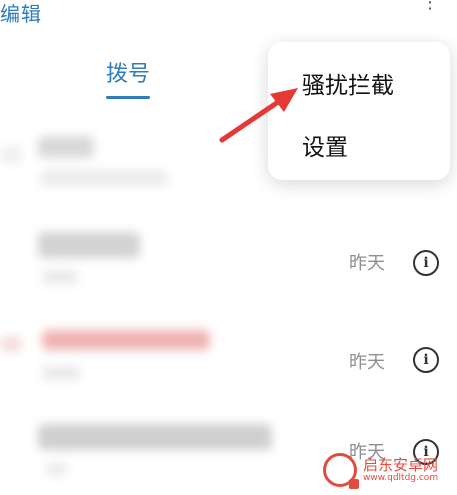  I want to click on watermark-name: 启东安卓网, so click(401, 464).